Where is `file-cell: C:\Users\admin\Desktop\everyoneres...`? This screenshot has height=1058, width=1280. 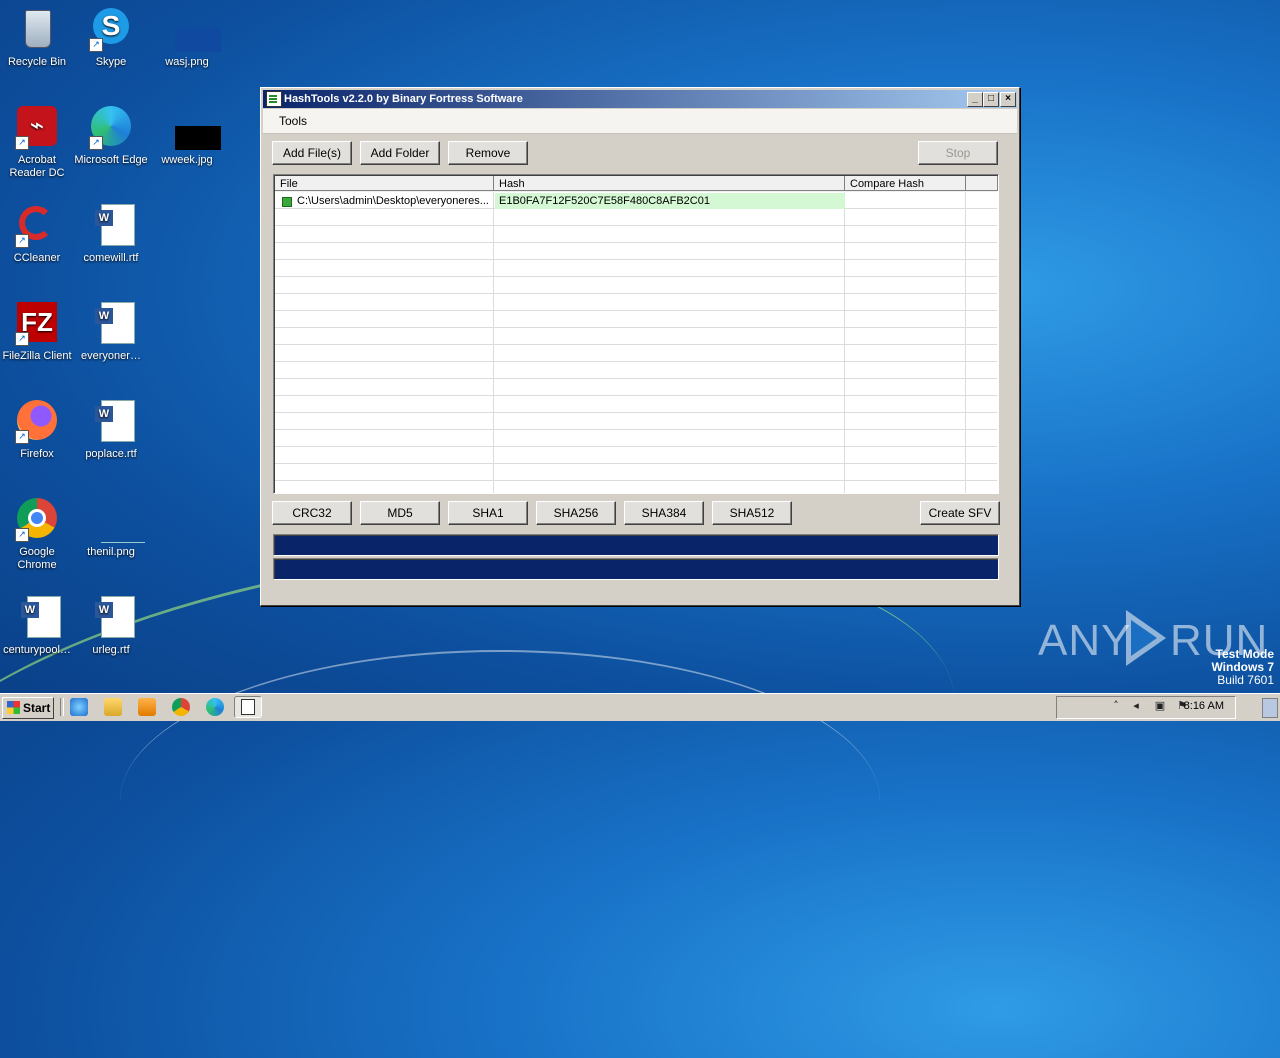 file-cell: C:\Users\admin\Desktop\everyoneres... is located at coordinates (384, 201).